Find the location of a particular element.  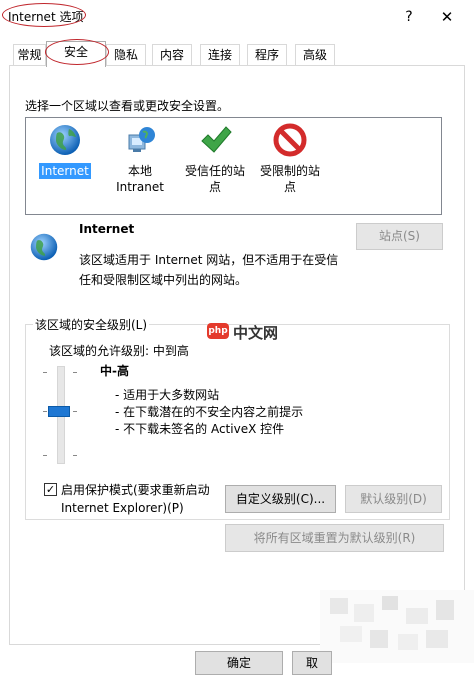

checkmark-icon is located at coordinates (216, 139).